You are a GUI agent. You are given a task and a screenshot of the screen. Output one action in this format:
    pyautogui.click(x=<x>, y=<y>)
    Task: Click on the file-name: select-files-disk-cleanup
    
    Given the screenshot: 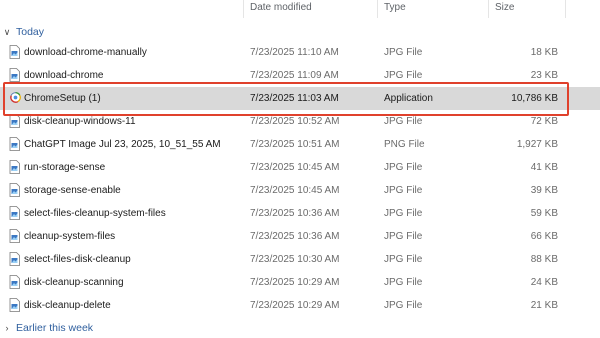 What is the action you would take?
    pyautogui.click(x=77, y=259)
    